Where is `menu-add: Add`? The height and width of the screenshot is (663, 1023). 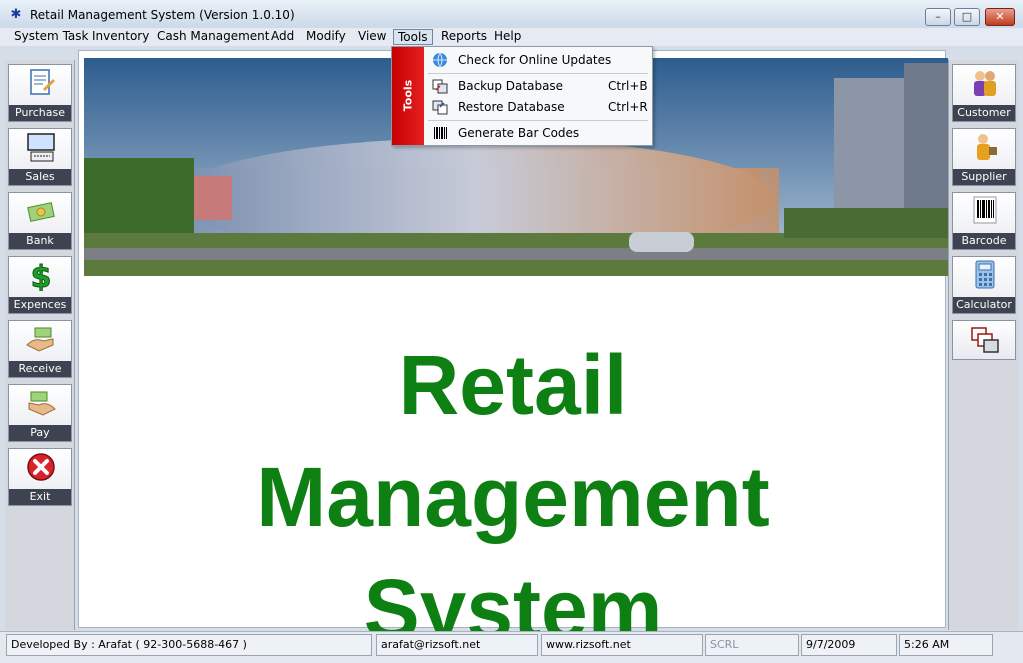
menu-add: Add is located at coordinates (282, 37).